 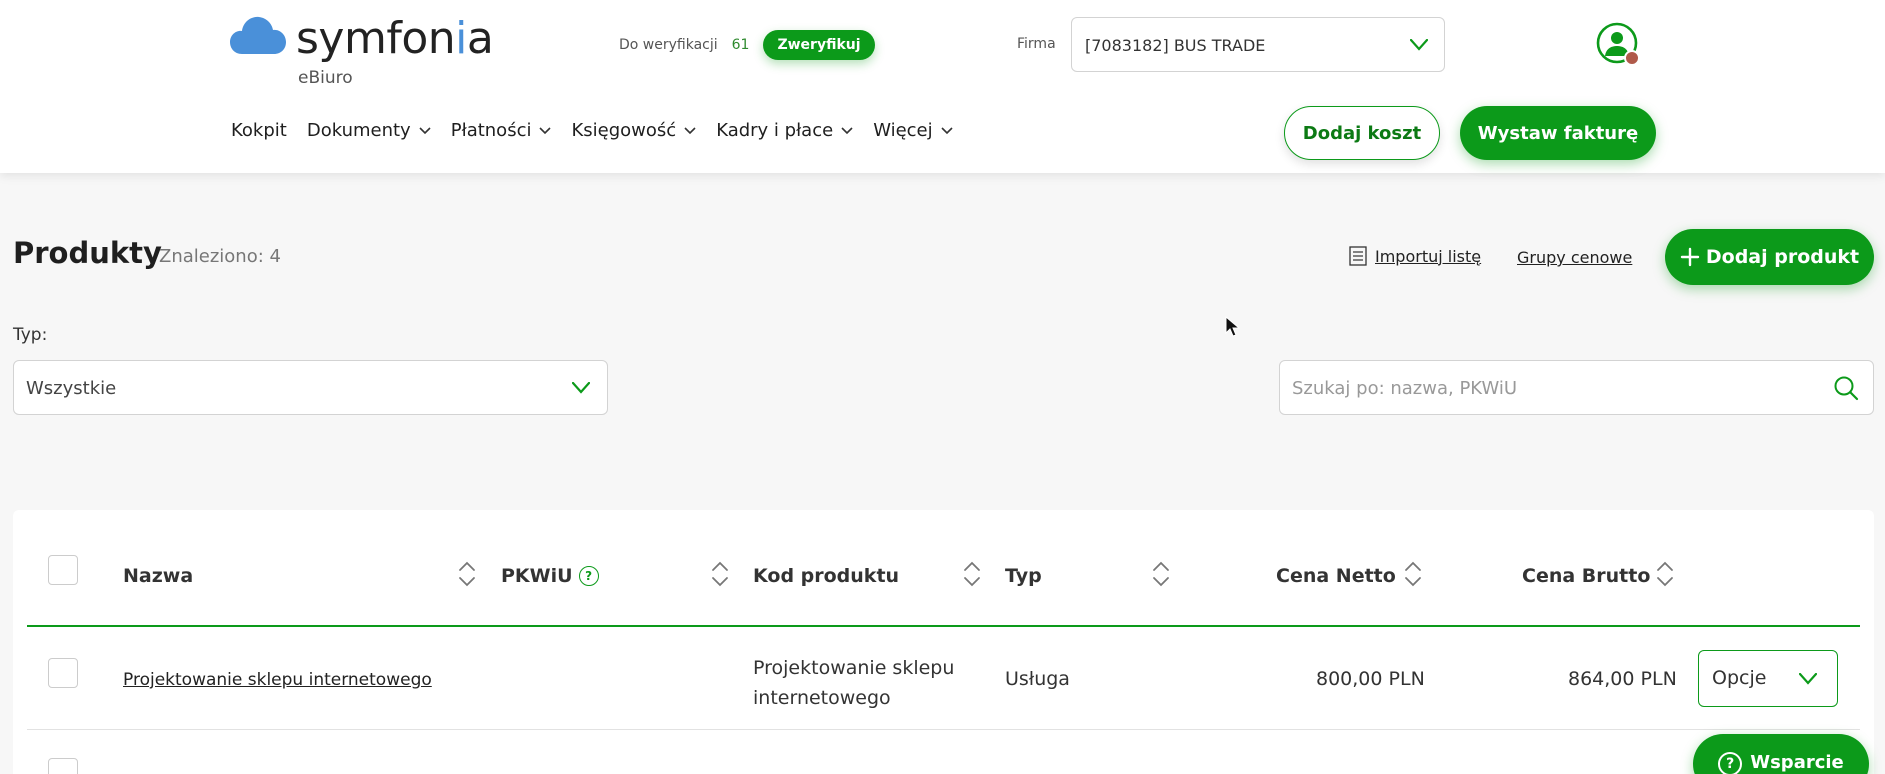 What do you see at coordinates (1768, 678) in the screenshot?
I see `row-options-select: Opcje` at bounding box center [1768, 678].